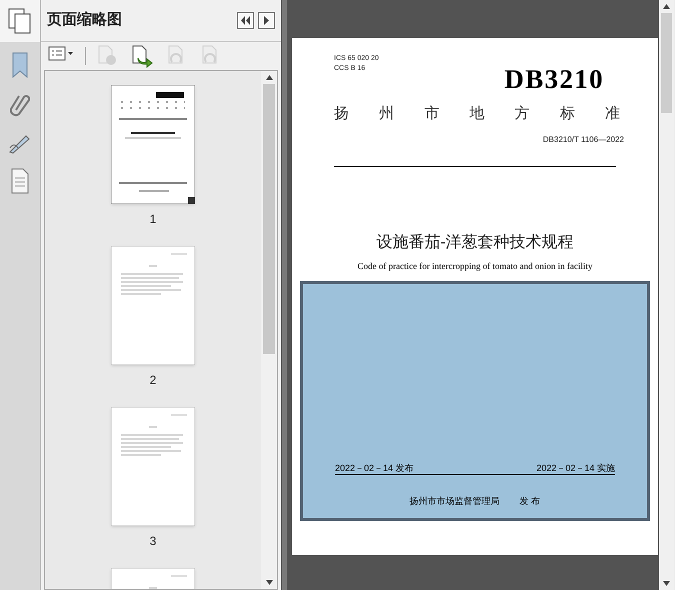  I want to click on pages-icon, so click(20, 21).